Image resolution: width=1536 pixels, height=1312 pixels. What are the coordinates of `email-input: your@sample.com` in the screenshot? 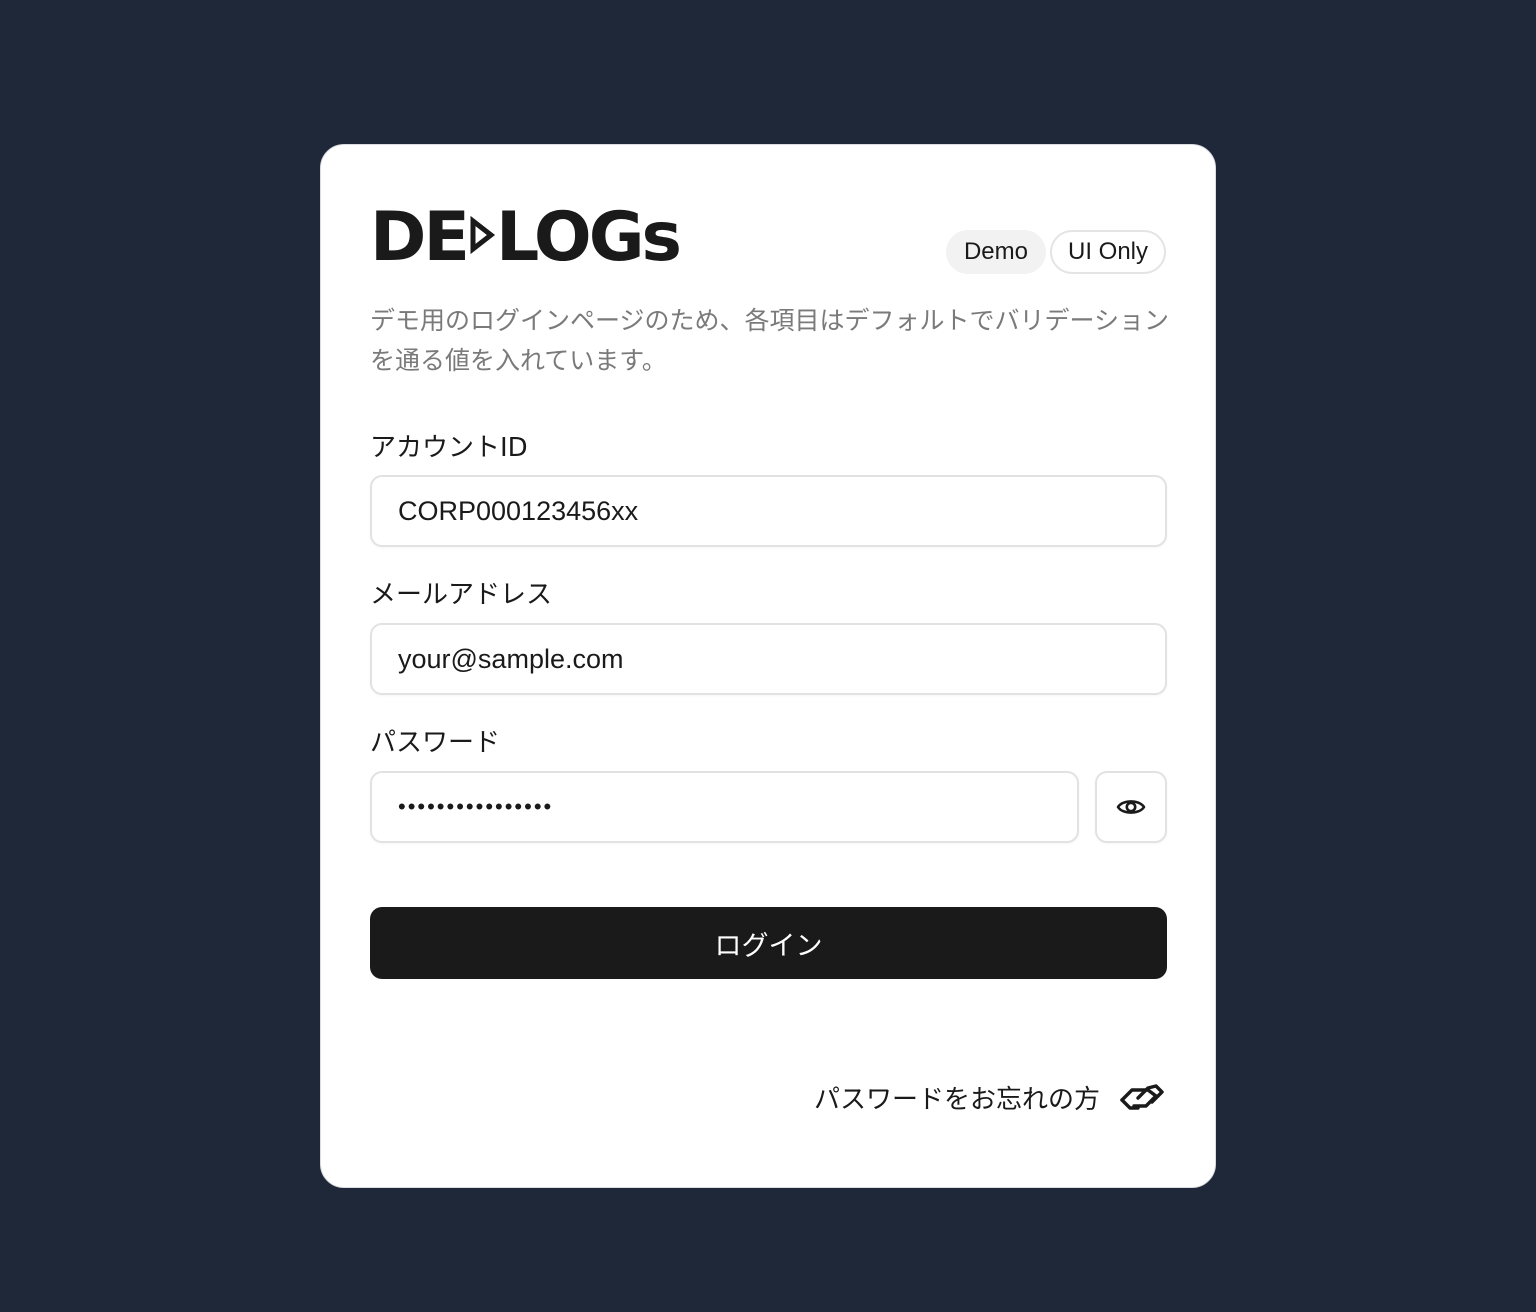 It's located at (768, 659).